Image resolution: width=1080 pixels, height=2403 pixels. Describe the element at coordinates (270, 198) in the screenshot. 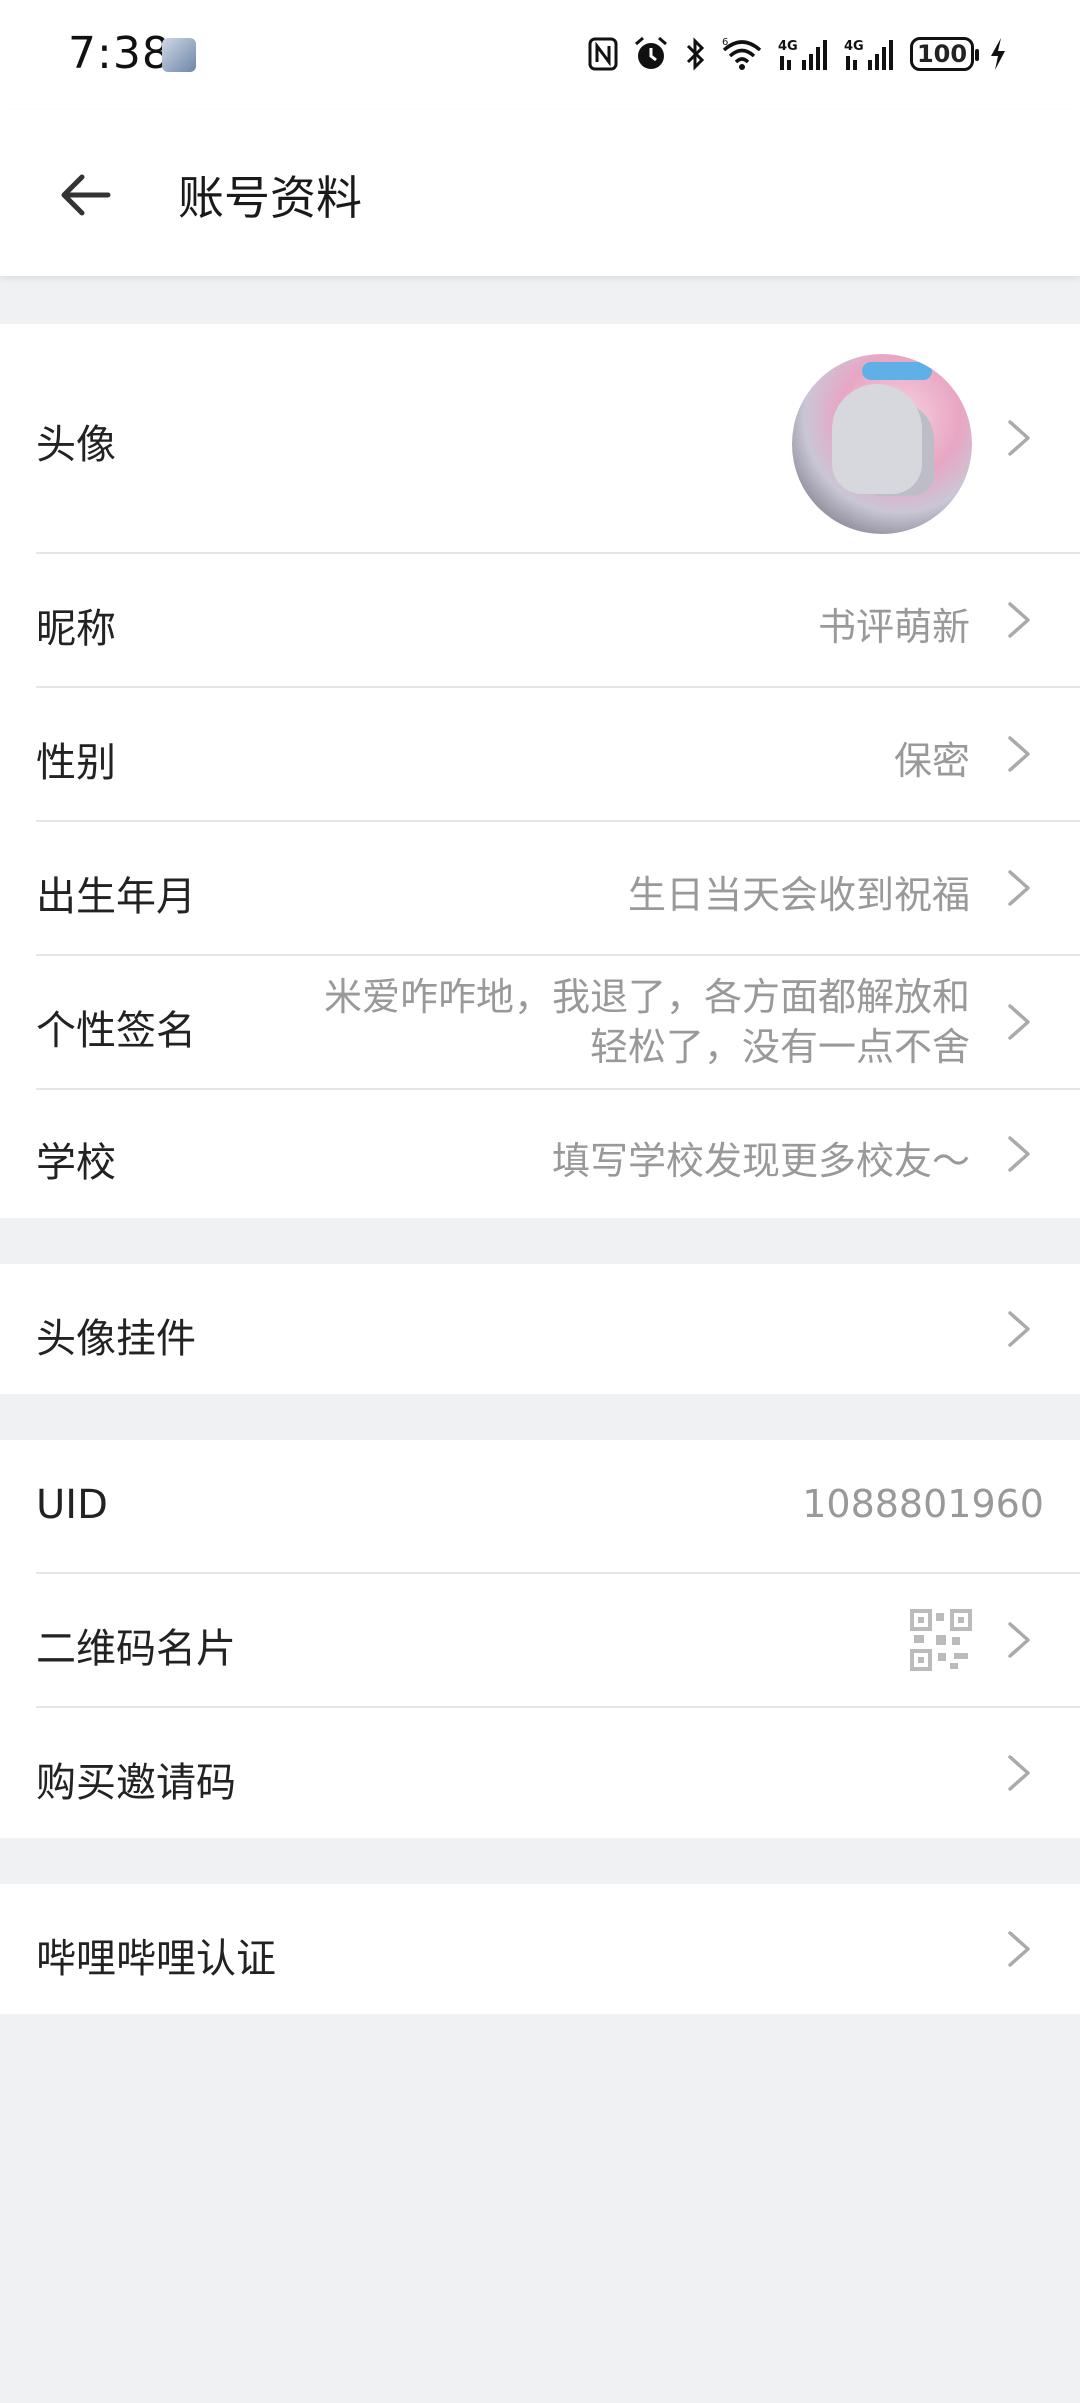

I see `page-title: 账号资料` at that location.